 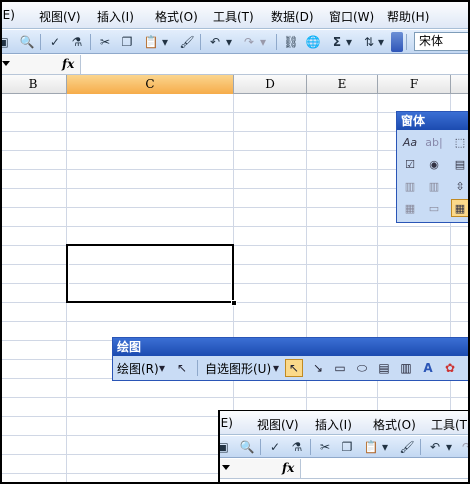 I want to click on autosum-dropdown-icon: ▾, so click(x=349, y=42).